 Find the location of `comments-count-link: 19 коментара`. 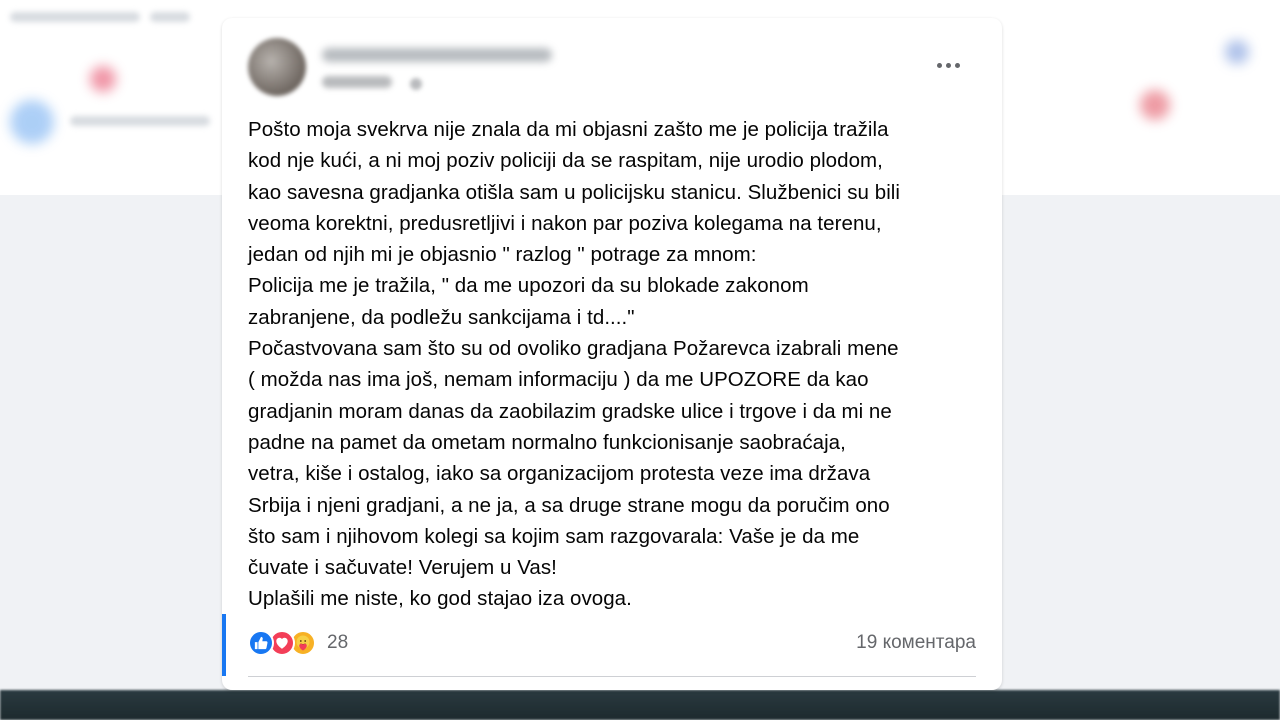

comments-count-link: 19 коментара is located at coordinates (916, 643).